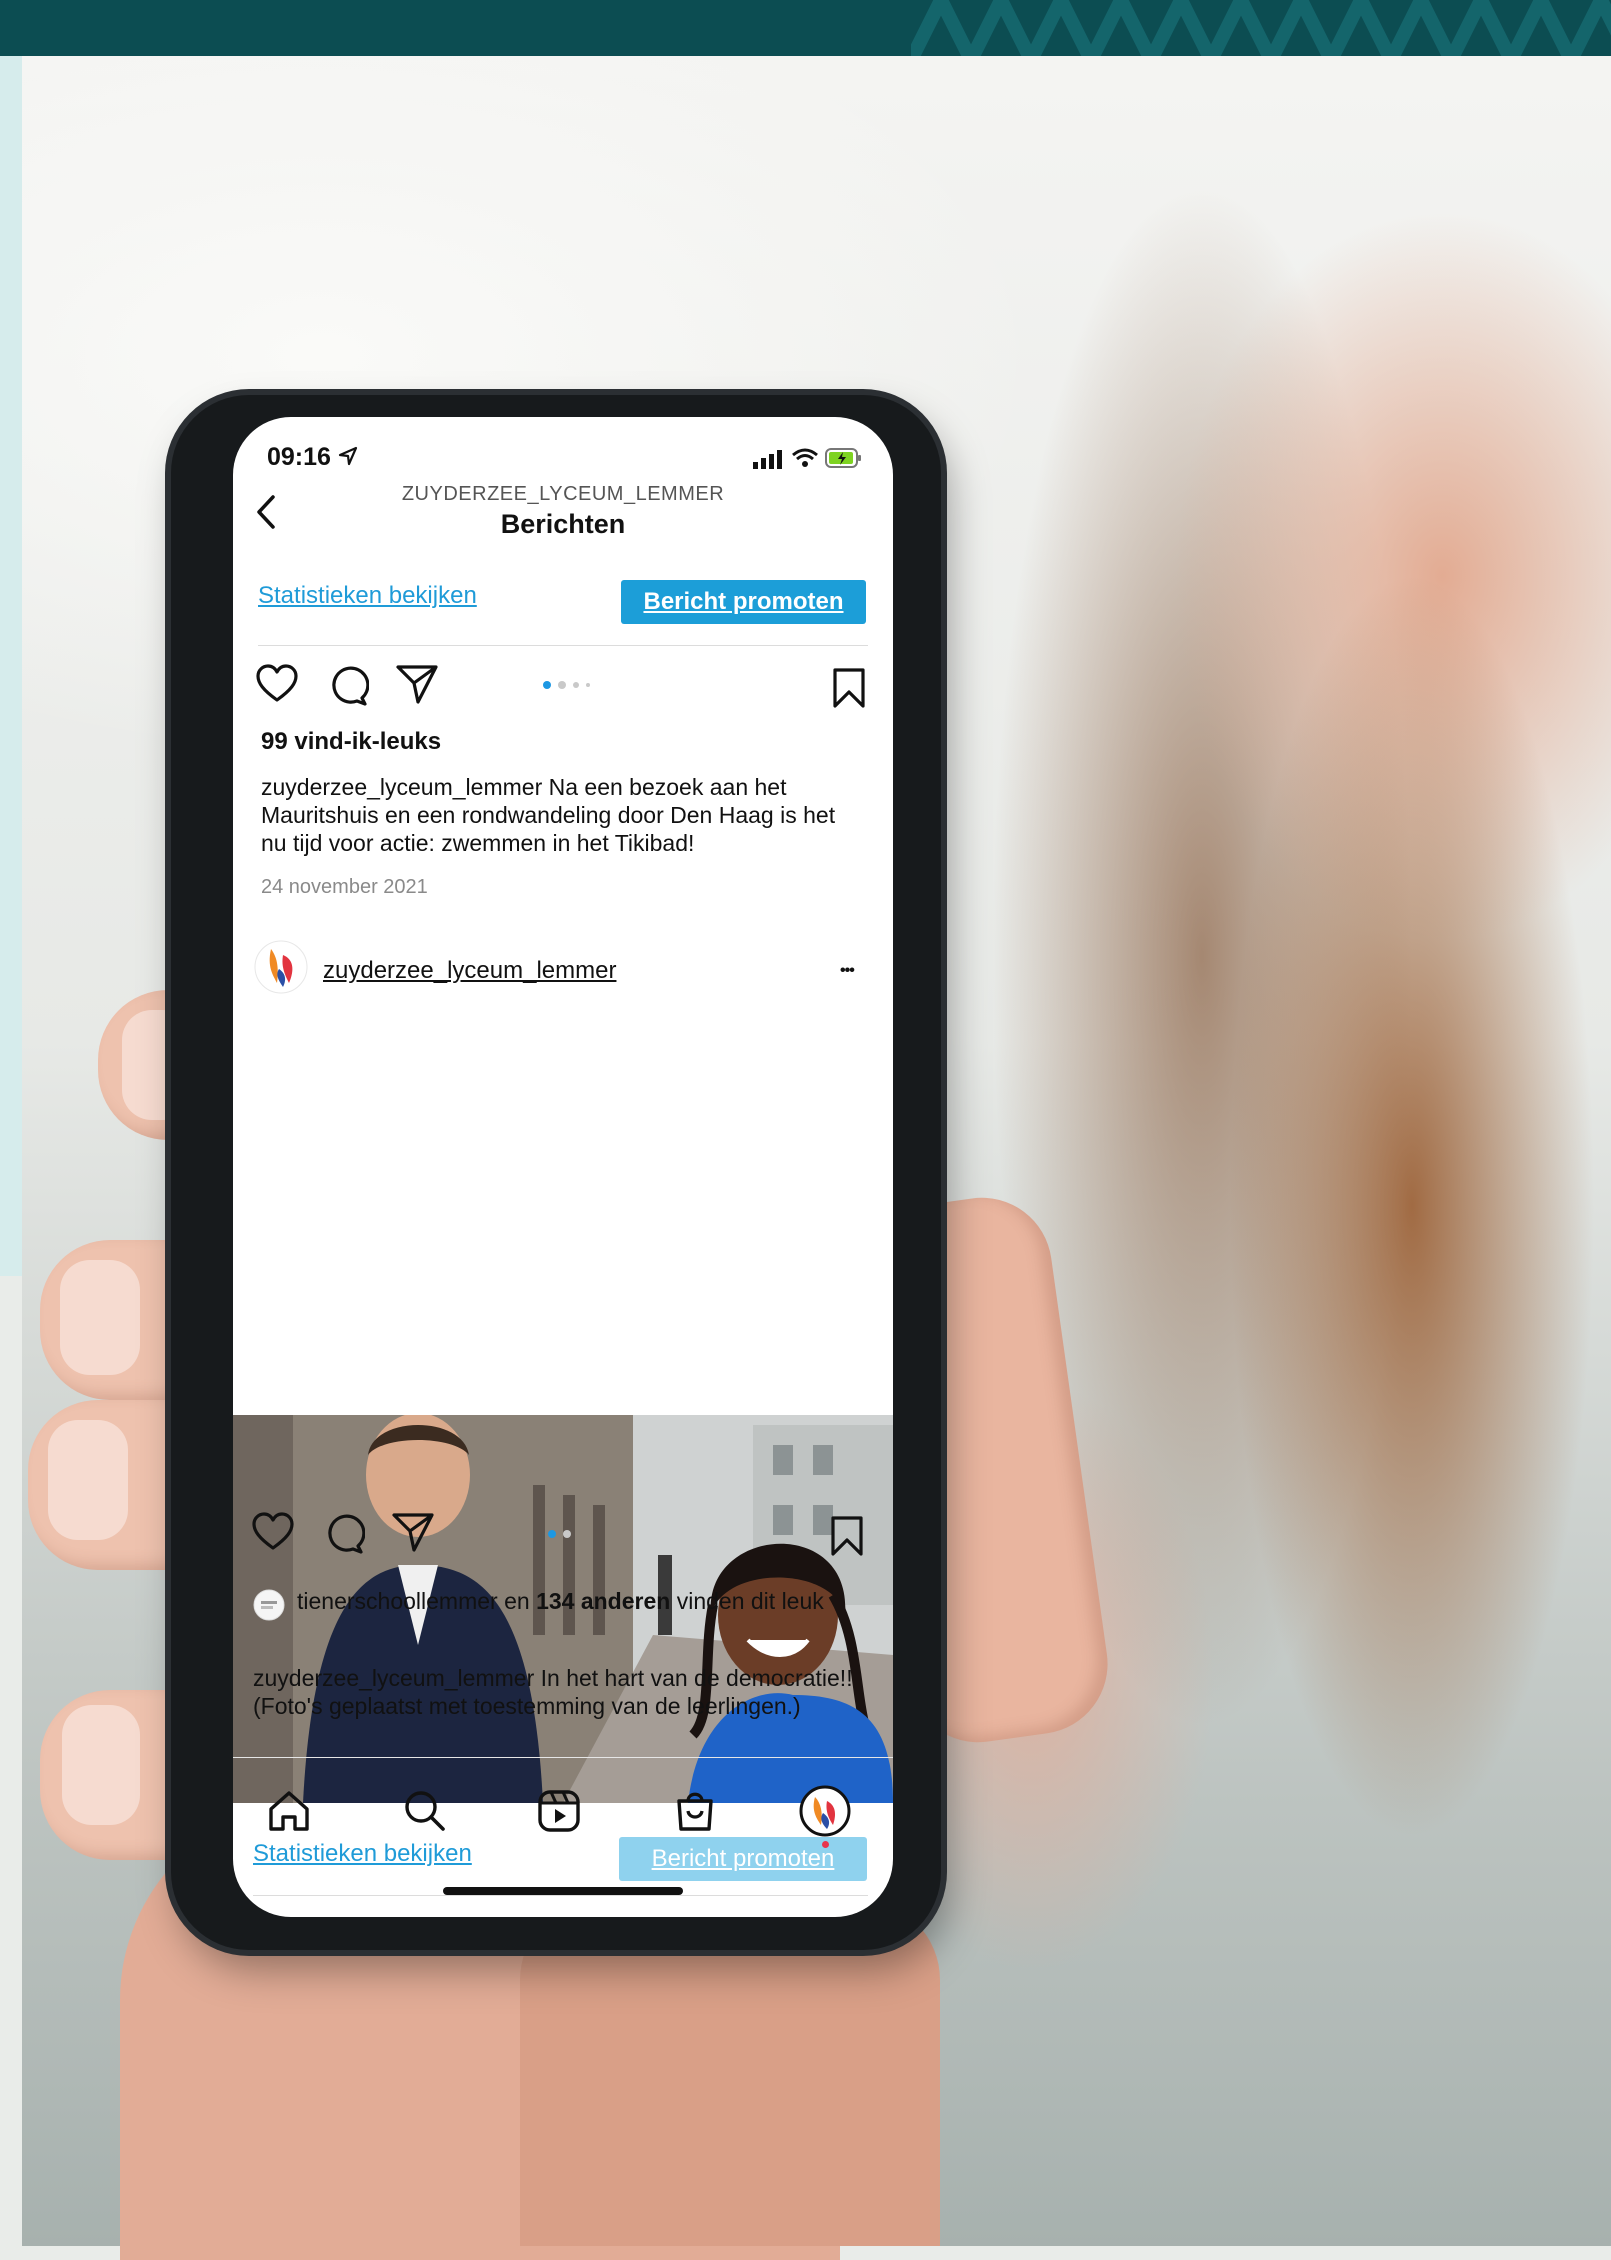 The width and height of the screenshot is (1611, 2260). Describe the element at coordinates (517, 1601) in the screenshot. I see `liked-by-connector: en` at that location.